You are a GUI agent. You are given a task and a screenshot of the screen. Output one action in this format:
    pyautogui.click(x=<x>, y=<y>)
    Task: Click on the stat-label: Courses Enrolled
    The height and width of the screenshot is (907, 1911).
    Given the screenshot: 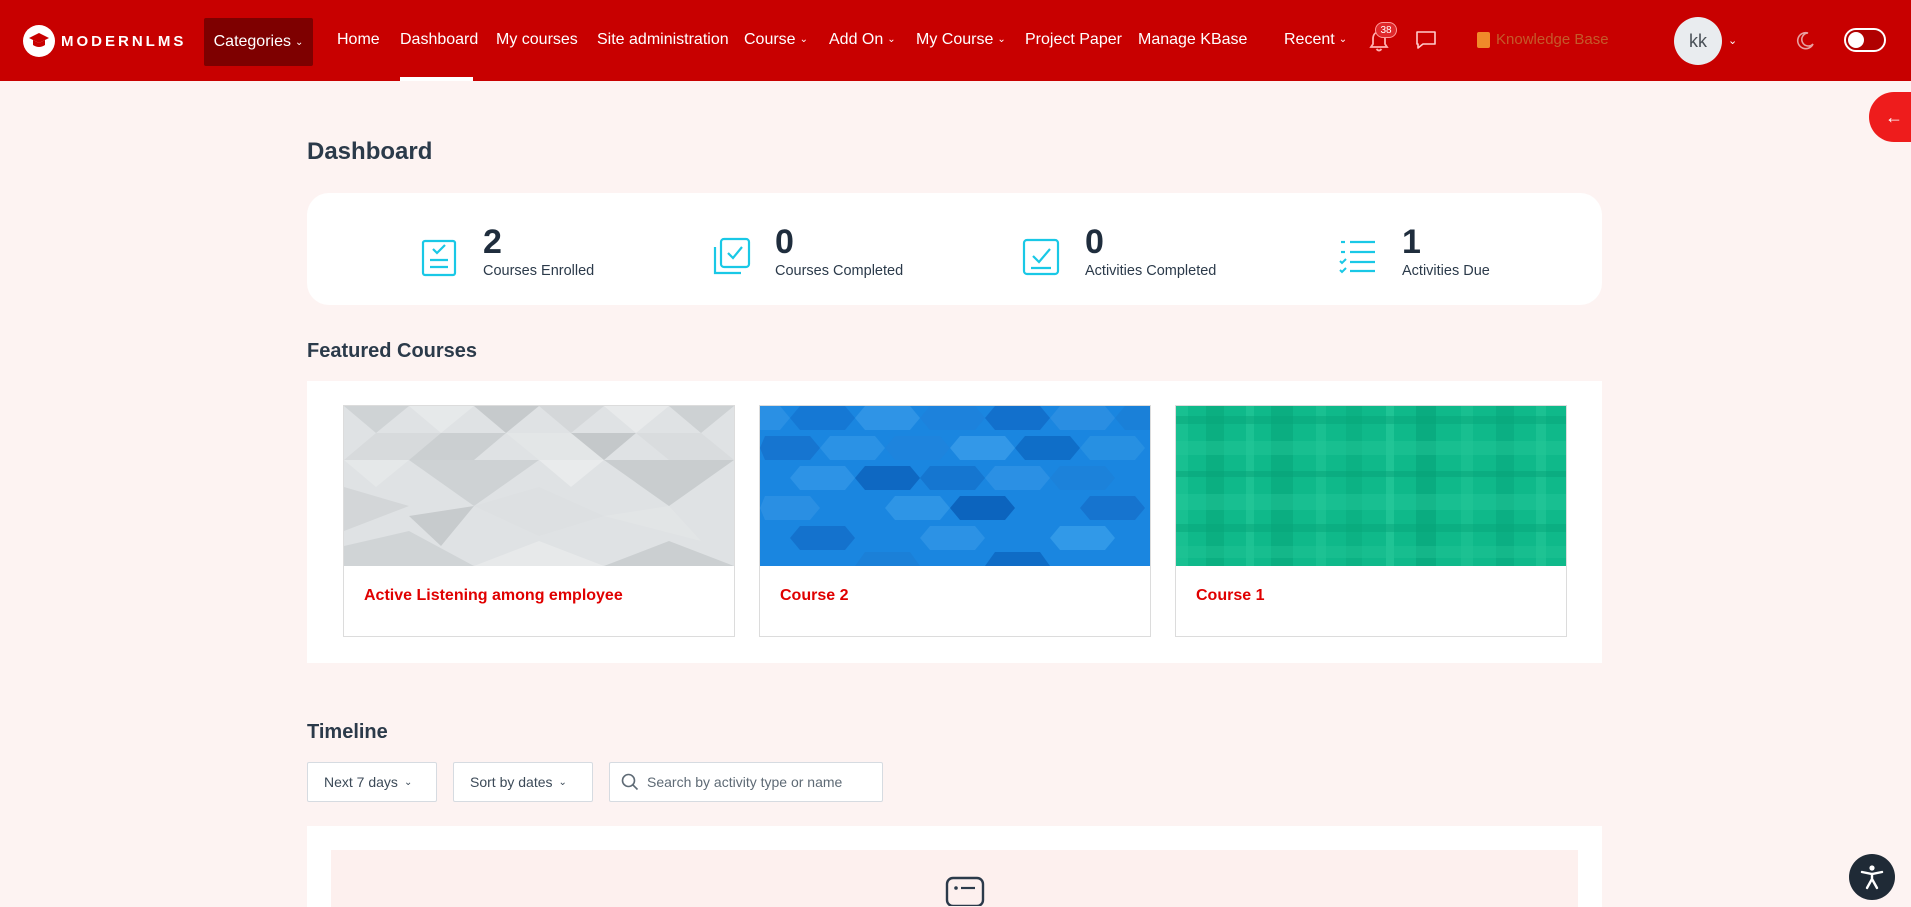 What is the action you would take?
    pyautogui.click(x=539, y=271)
    